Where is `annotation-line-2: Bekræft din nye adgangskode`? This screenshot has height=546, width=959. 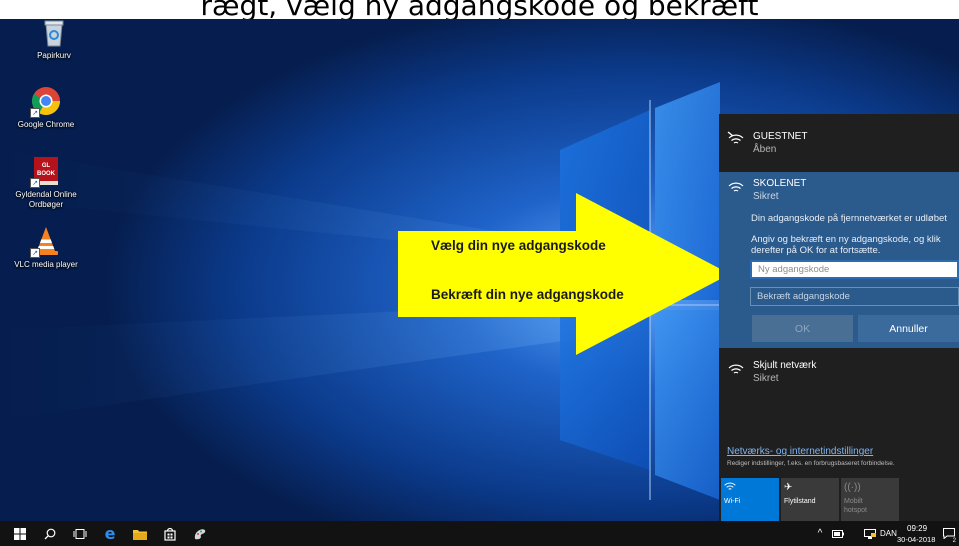
annotation-line-2: Bekræft din nye adgangskode is located at coordinates (527, 294).